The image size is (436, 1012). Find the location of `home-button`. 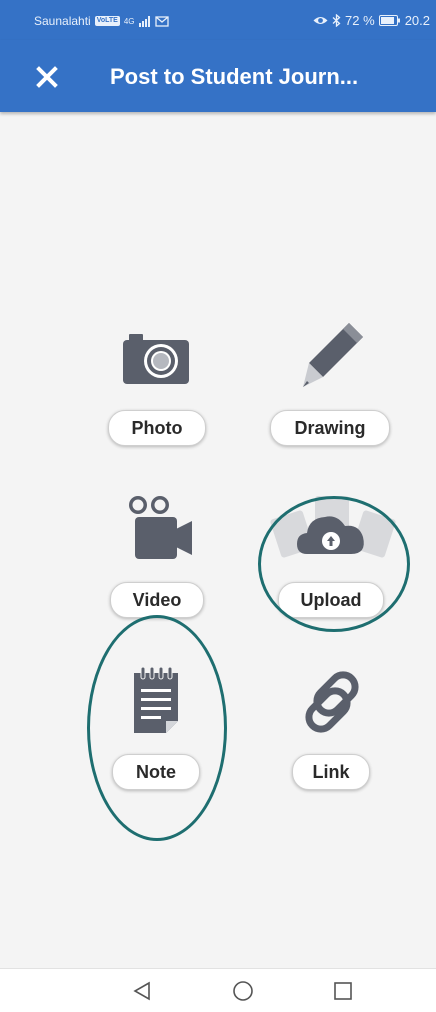

home-button is located at coordinates (243, 991).